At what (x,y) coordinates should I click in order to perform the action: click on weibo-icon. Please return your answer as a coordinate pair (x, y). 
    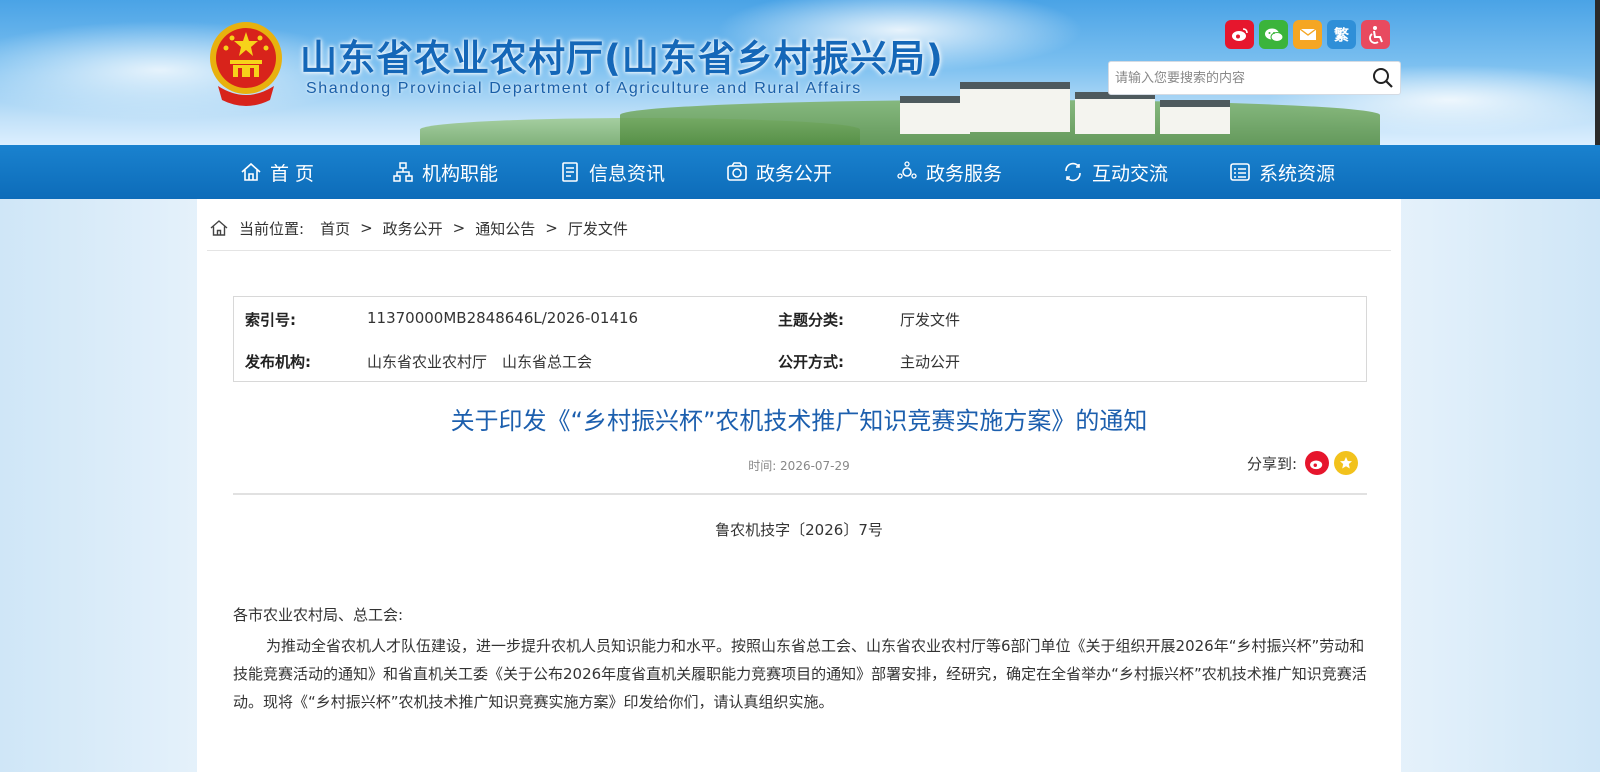
    Looking at the image, I should click on (1239, 34).